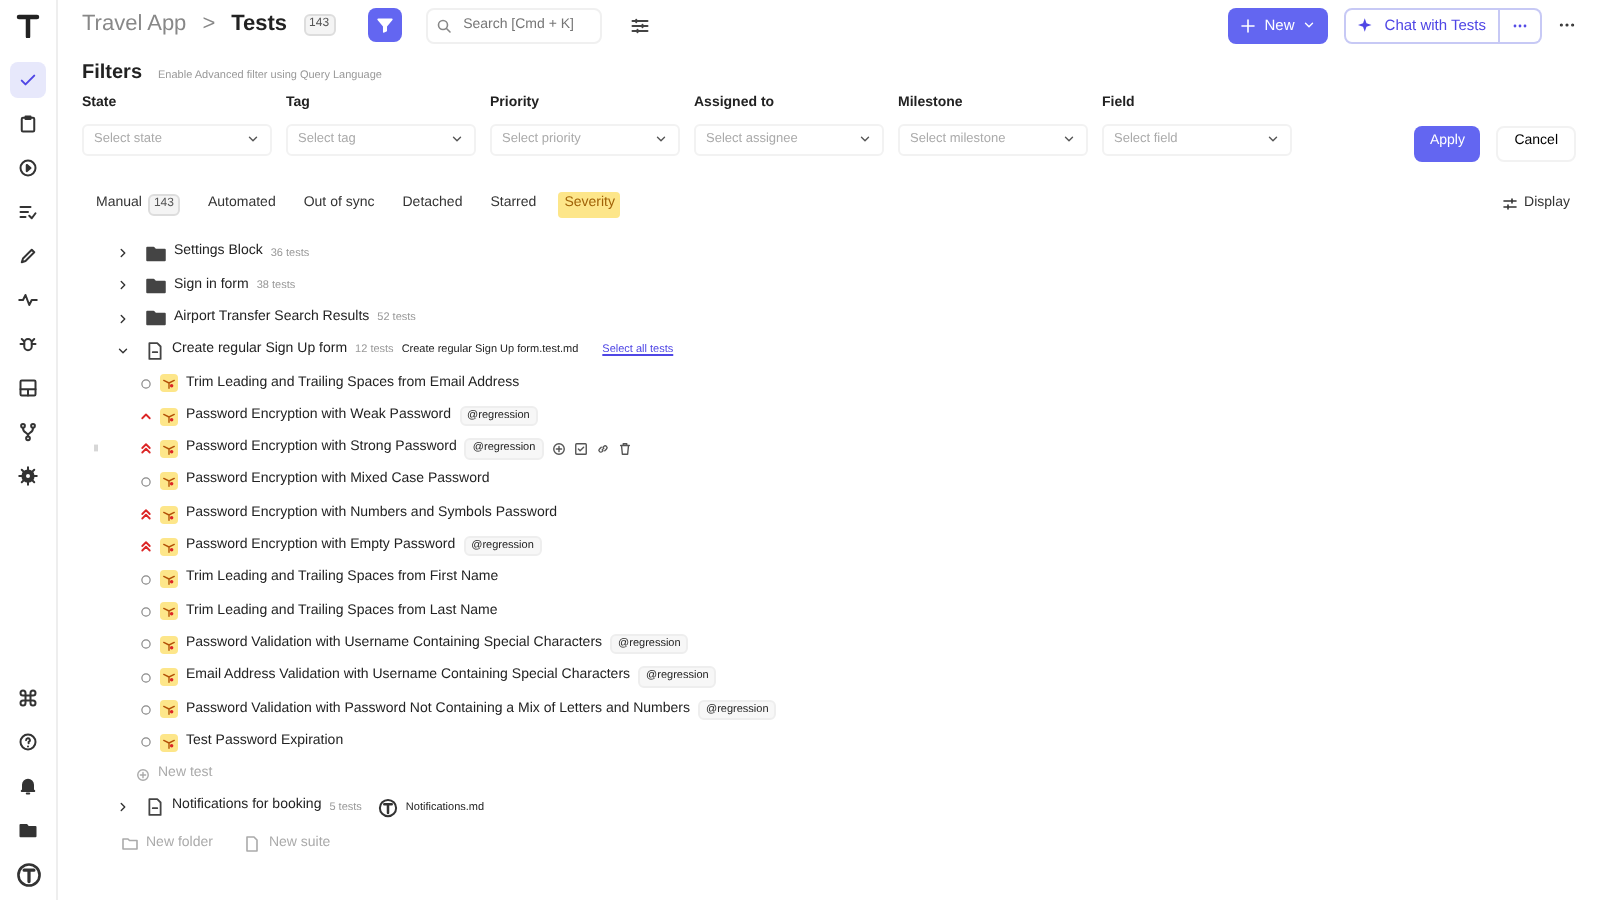  Describe the element at coordinates (558, 448) in the screenshot. I see `add-icon` at that location.